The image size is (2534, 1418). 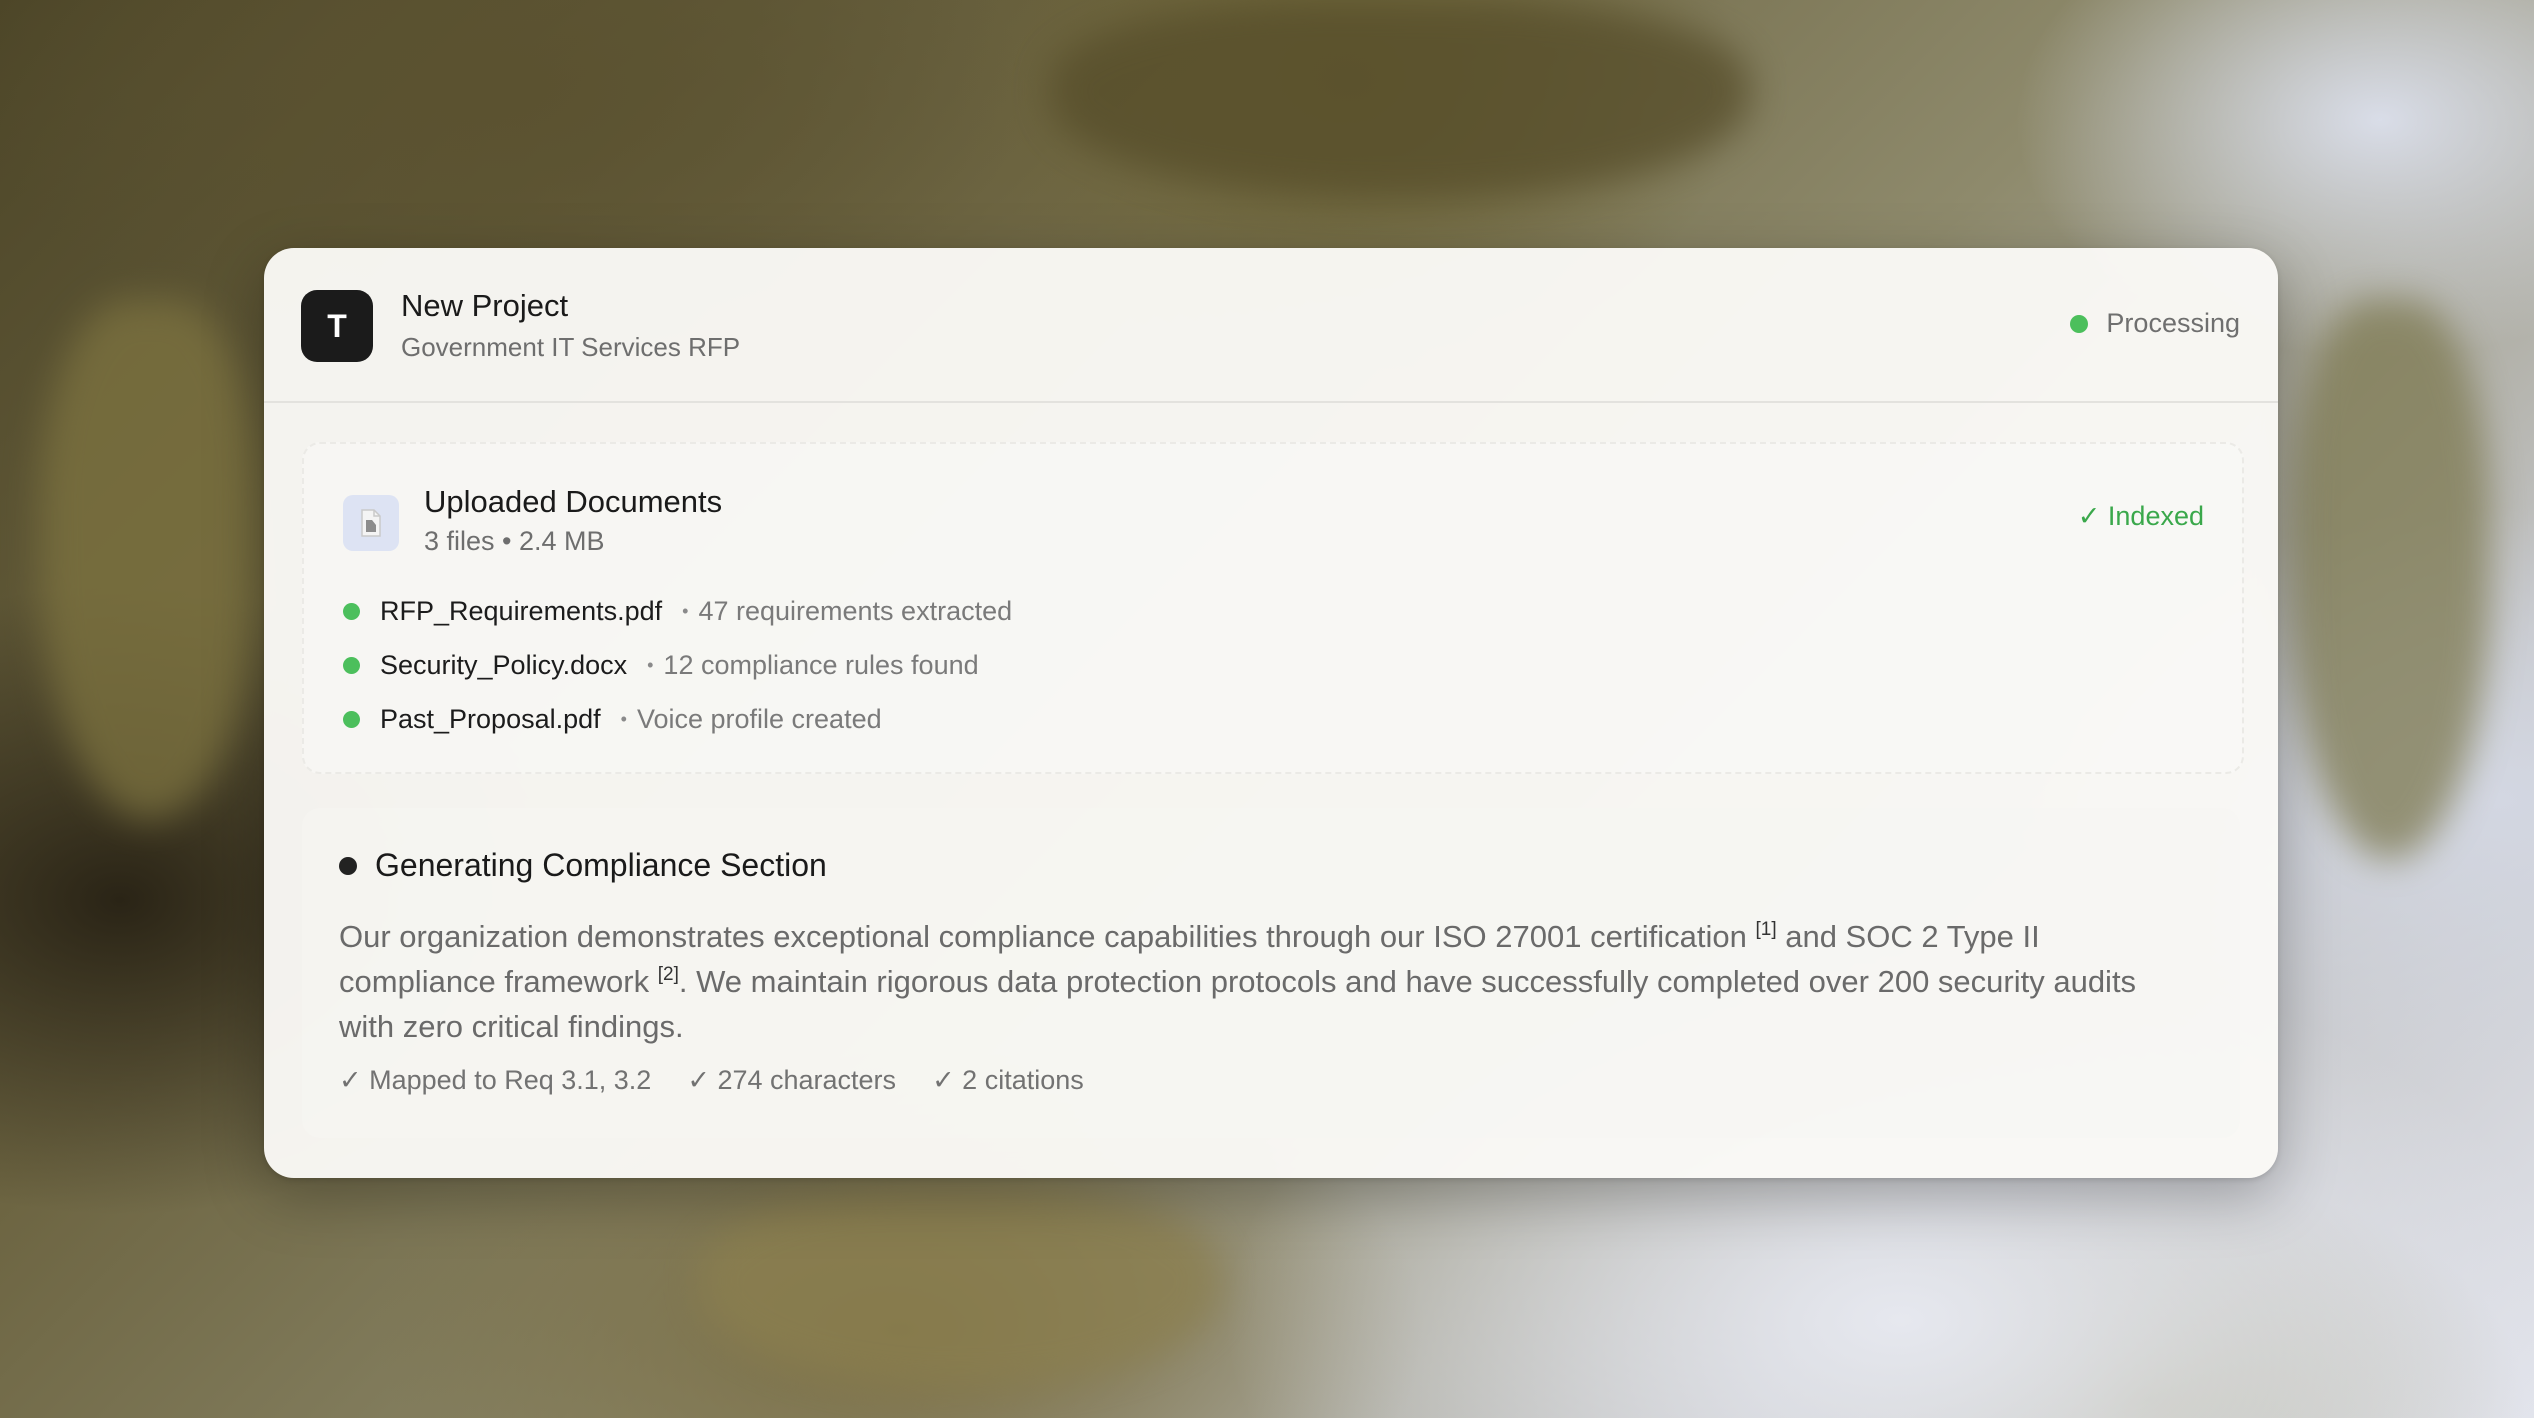 I want to click on documents-title: Uploaded Documents, so click(x=573, y=501).